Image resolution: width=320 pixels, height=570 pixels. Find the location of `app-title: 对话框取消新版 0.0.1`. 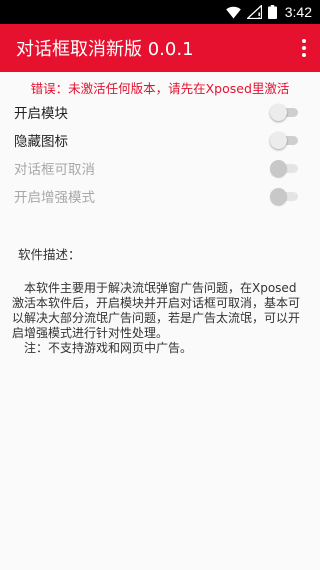

app-title: 对话框取消新版 0.0.1 is located at coordinates (105, 49).